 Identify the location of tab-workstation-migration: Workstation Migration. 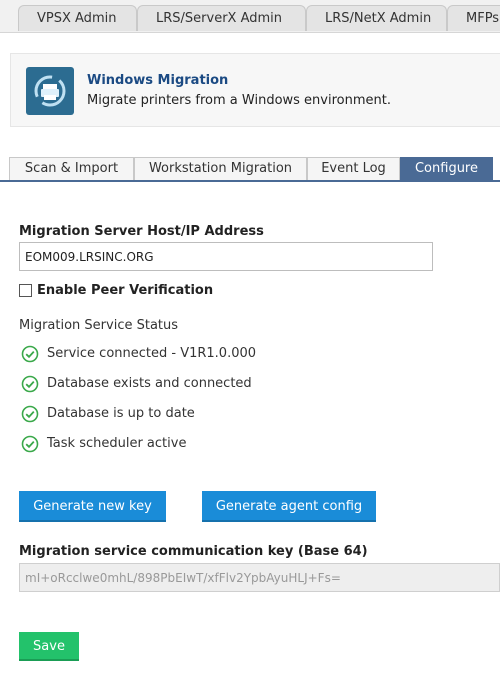
(220, 168).